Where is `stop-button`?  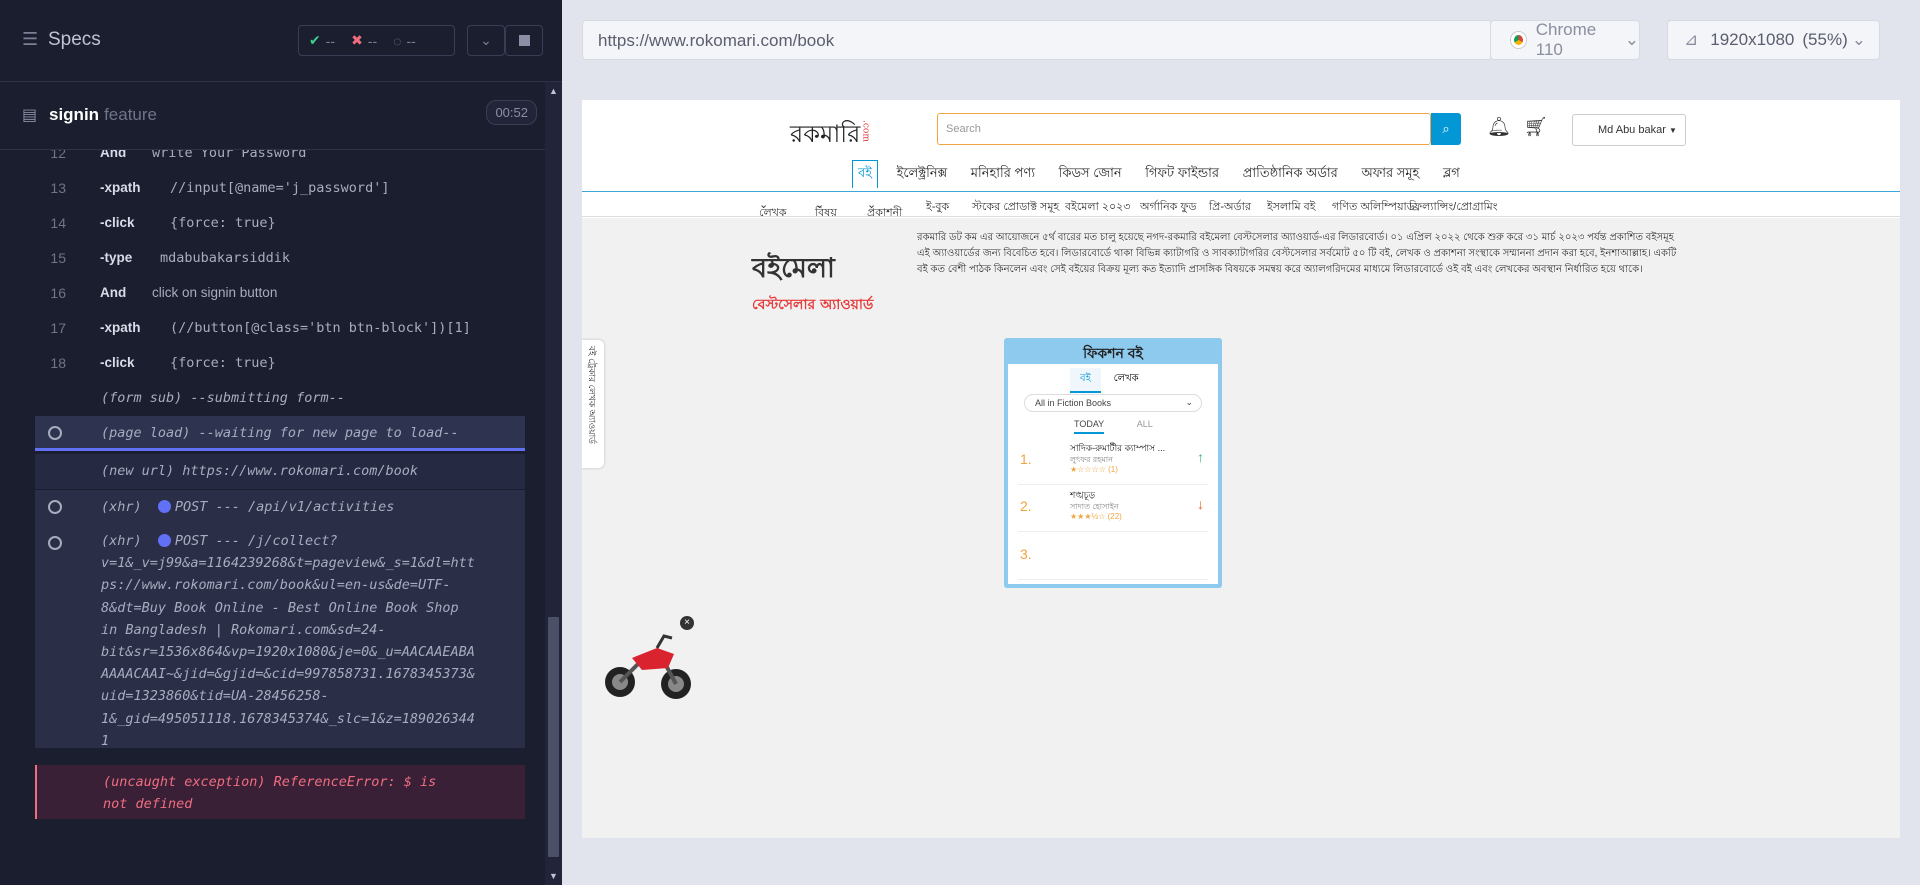
stop-button is located at coordinates (524, 40).